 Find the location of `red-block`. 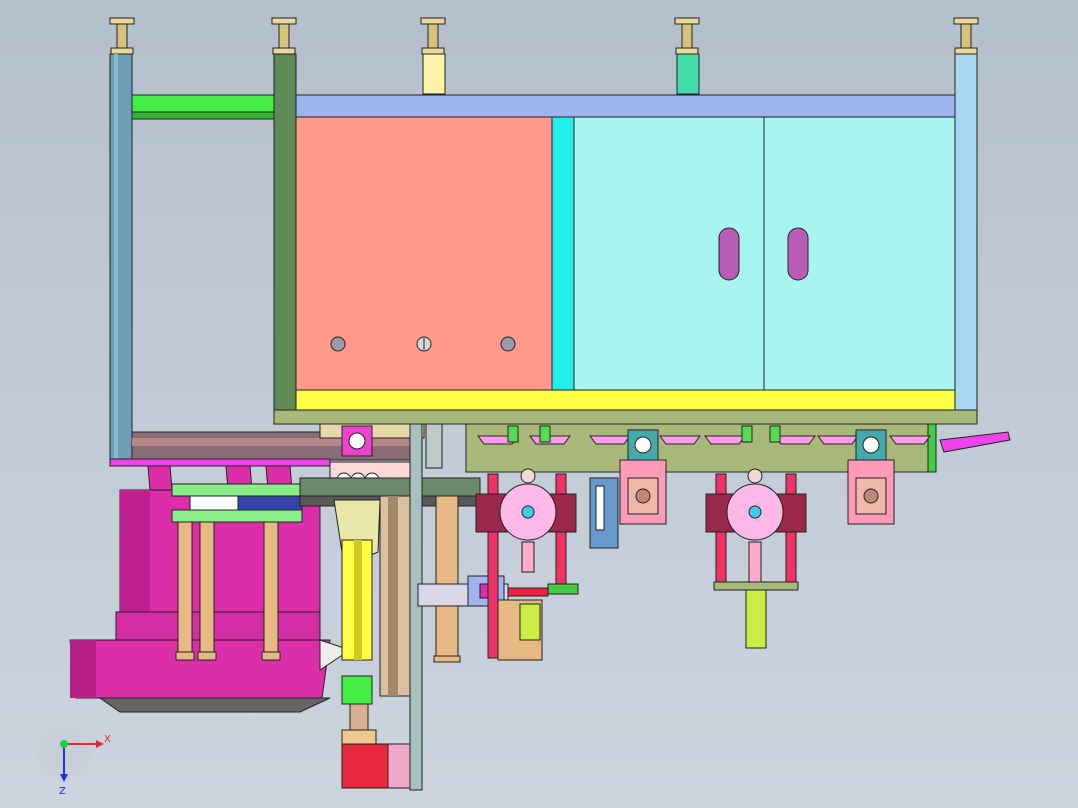

red-block is located at coordinates (366, 766).